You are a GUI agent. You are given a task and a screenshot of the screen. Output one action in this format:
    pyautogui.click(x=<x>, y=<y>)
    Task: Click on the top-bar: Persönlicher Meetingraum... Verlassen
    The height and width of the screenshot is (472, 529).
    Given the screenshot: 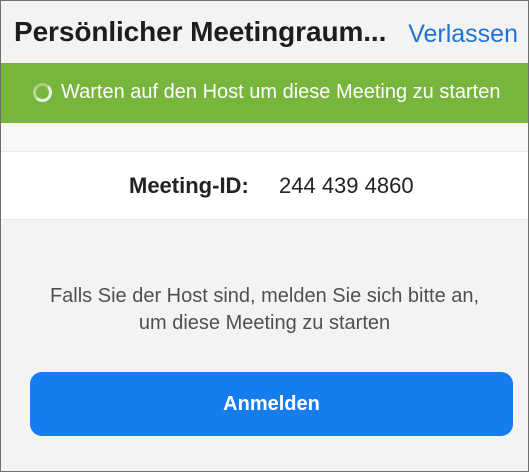 What is the action you would take?
    pyautogui.click(x=264, y=32)
    